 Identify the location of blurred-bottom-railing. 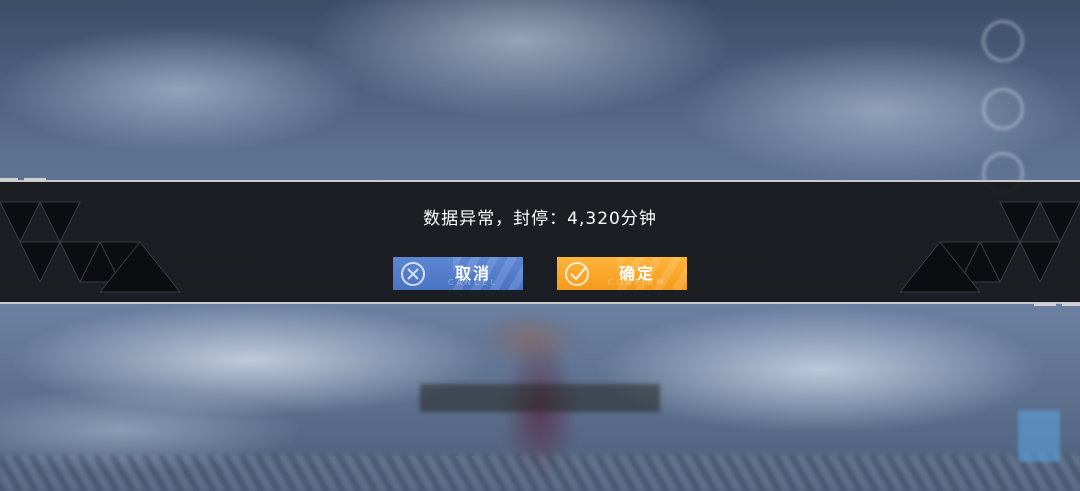
(540, 473).